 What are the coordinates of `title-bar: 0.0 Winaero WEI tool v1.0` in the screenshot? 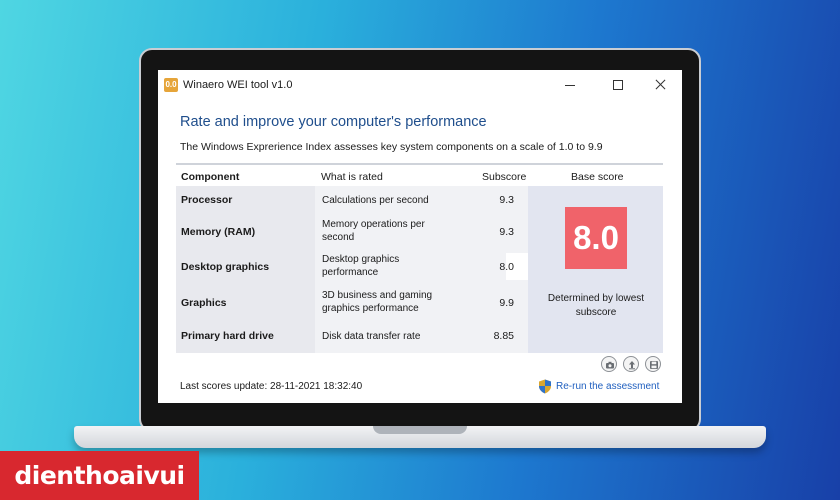 It's located at (420, 85).